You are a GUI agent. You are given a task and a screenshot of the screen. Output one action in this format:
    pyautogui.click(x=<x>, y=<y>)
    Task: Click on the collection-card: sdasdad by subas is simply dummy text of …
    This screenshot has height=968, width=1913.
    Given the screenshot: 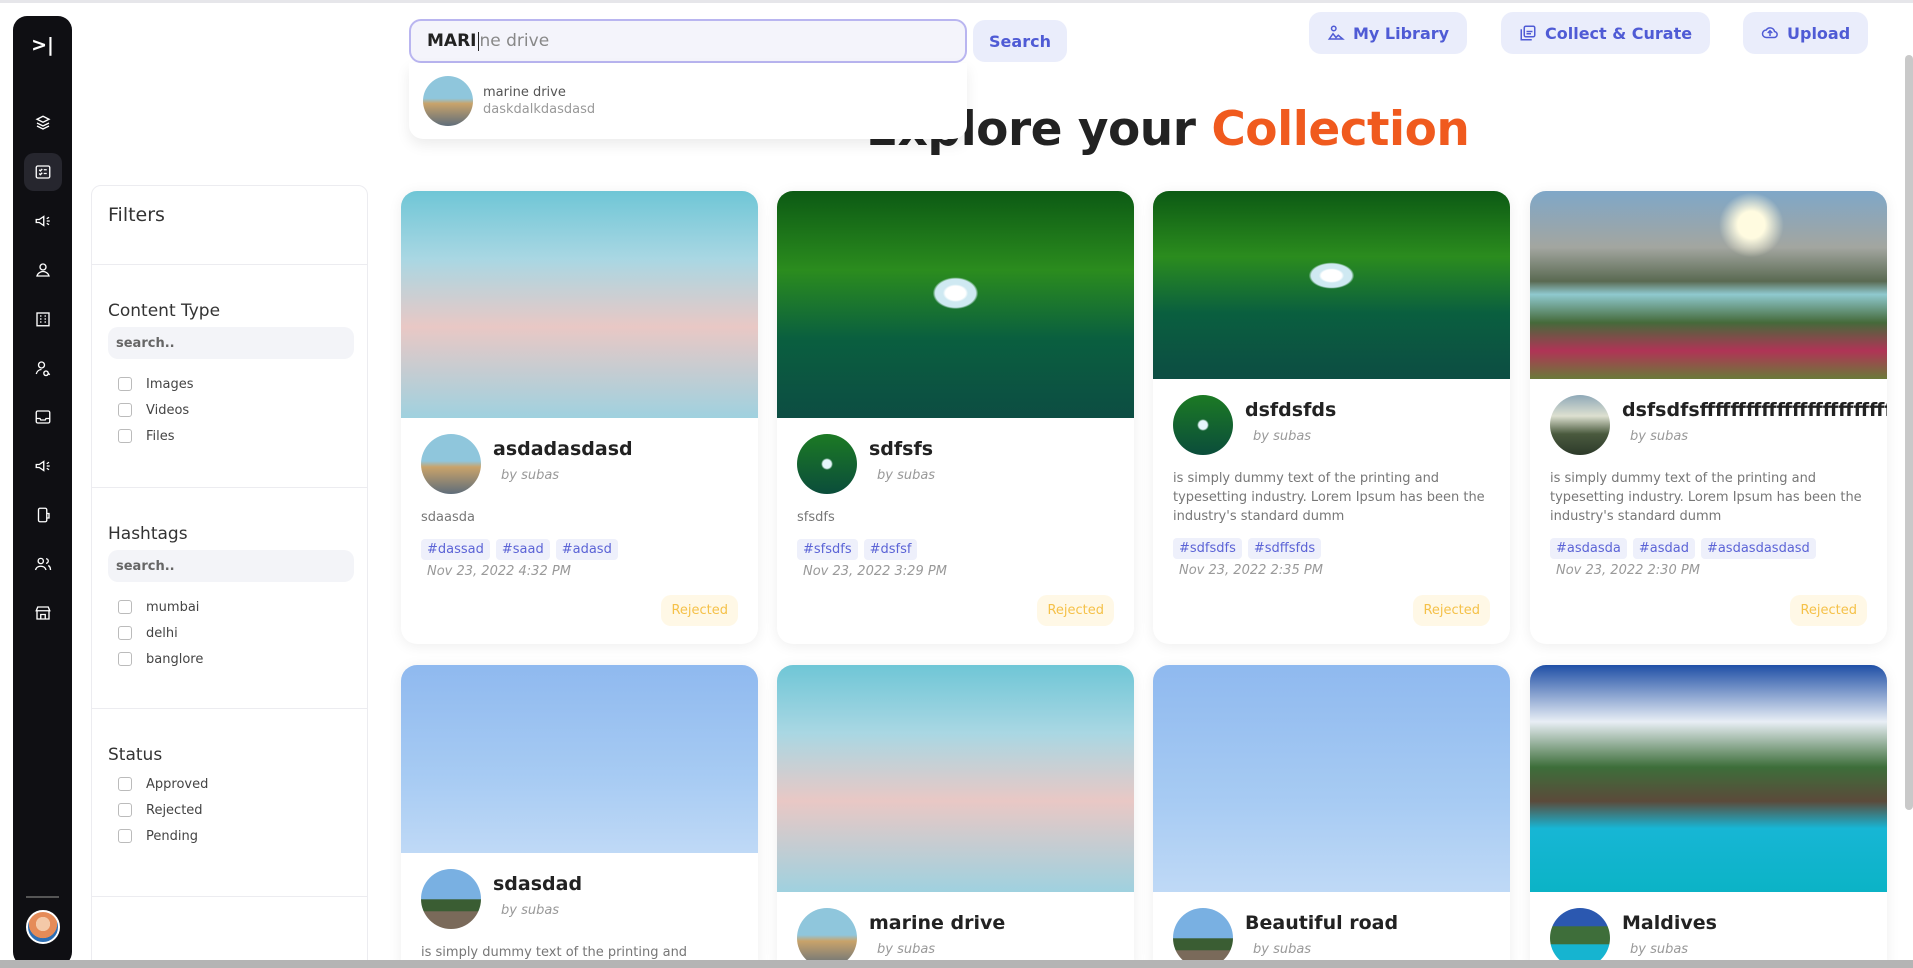 What is the action you would take?
    pyautogui.click(x=579, y=816)
    